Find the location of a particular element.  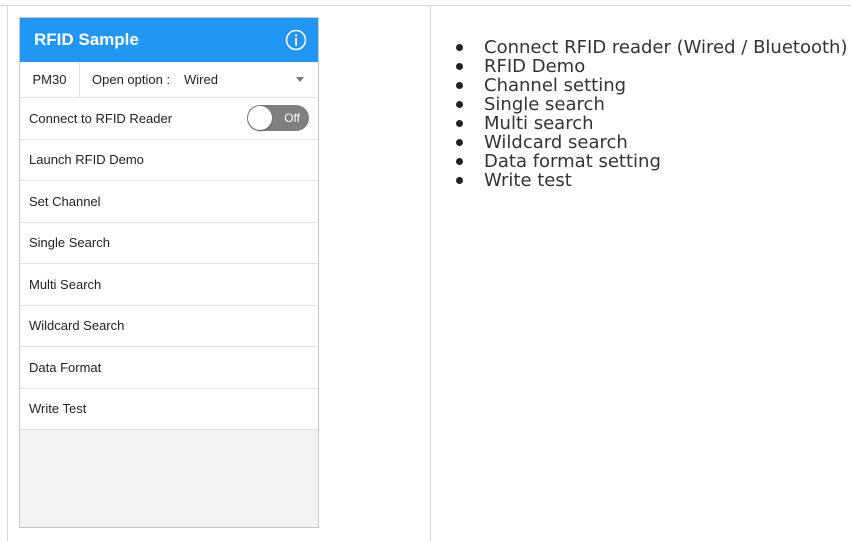

options-row: PM30 Open option : Wired is located at coordinates (169, 80).